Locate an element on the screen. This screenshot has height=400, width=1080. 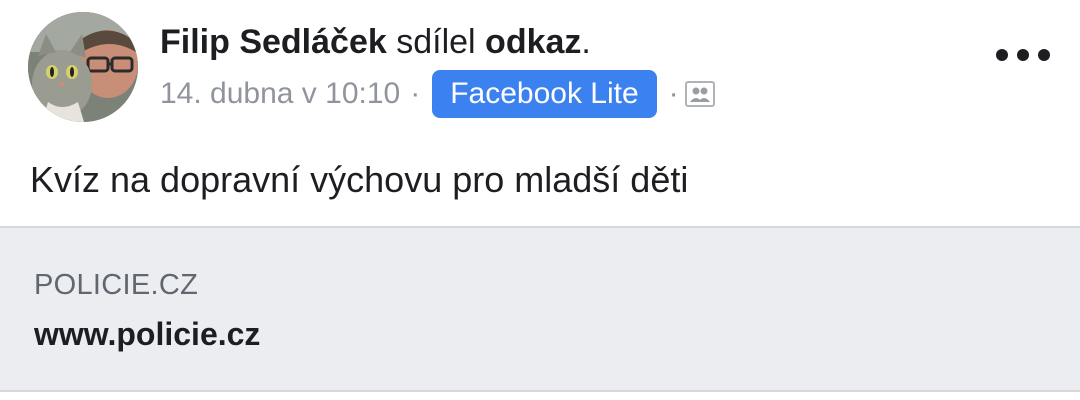
app-badge: Facebook Lite is located at coordinates (544, 94).